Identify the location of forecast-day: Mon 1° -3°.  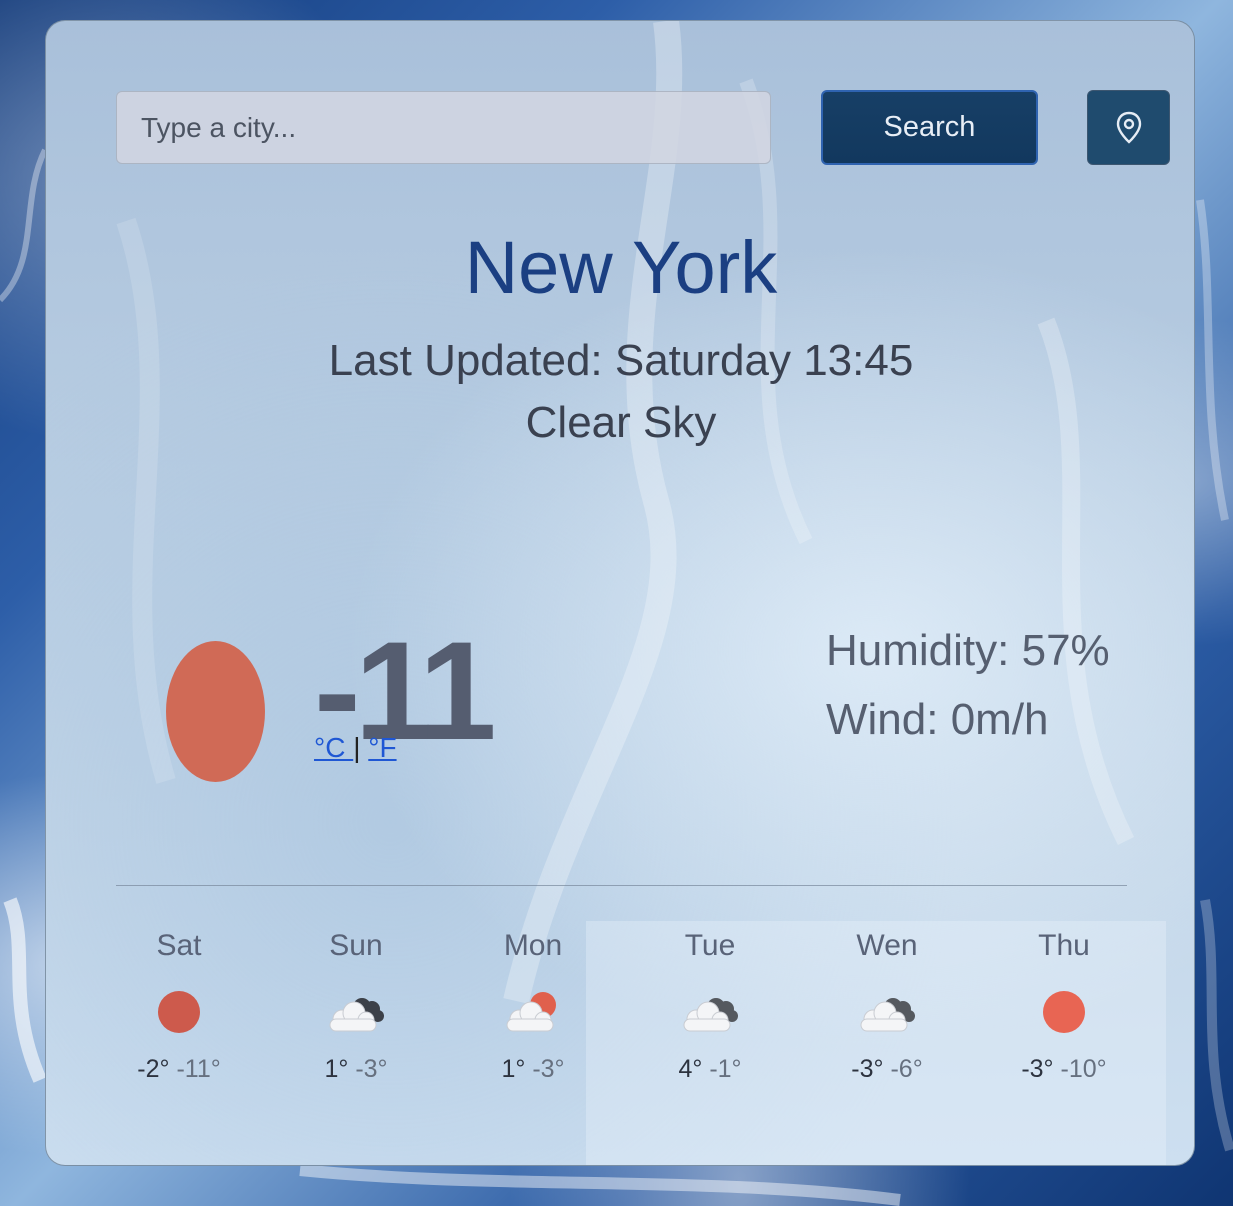
(533, 1006).